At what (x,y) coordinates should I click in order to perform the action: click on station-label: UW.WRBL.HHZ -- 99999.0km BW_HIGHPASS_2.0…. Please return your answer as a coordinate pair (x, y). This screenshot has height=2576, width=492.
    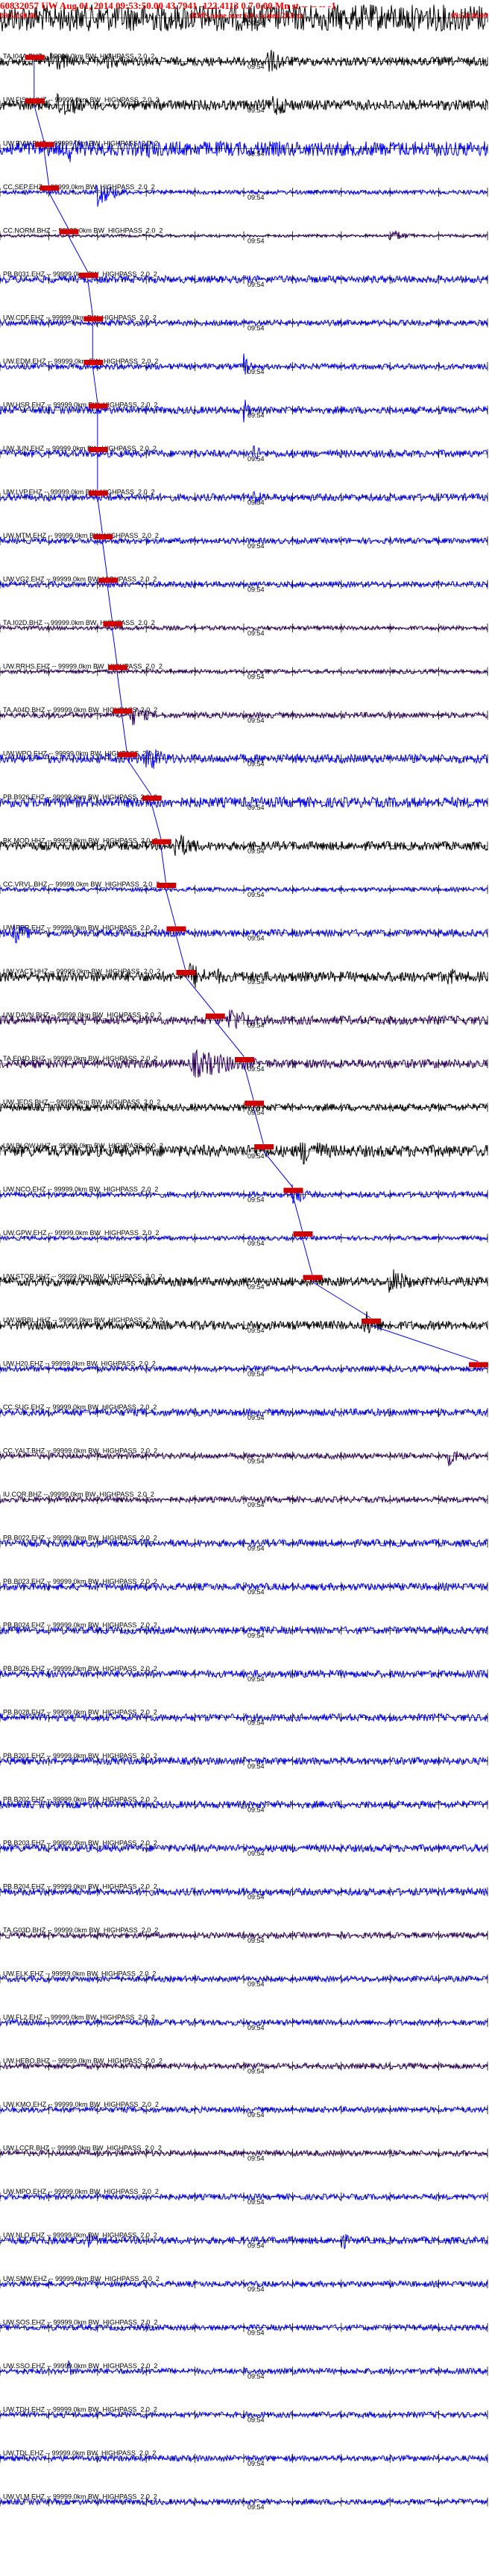
    Looking at the image, I should click on (83, 1320).